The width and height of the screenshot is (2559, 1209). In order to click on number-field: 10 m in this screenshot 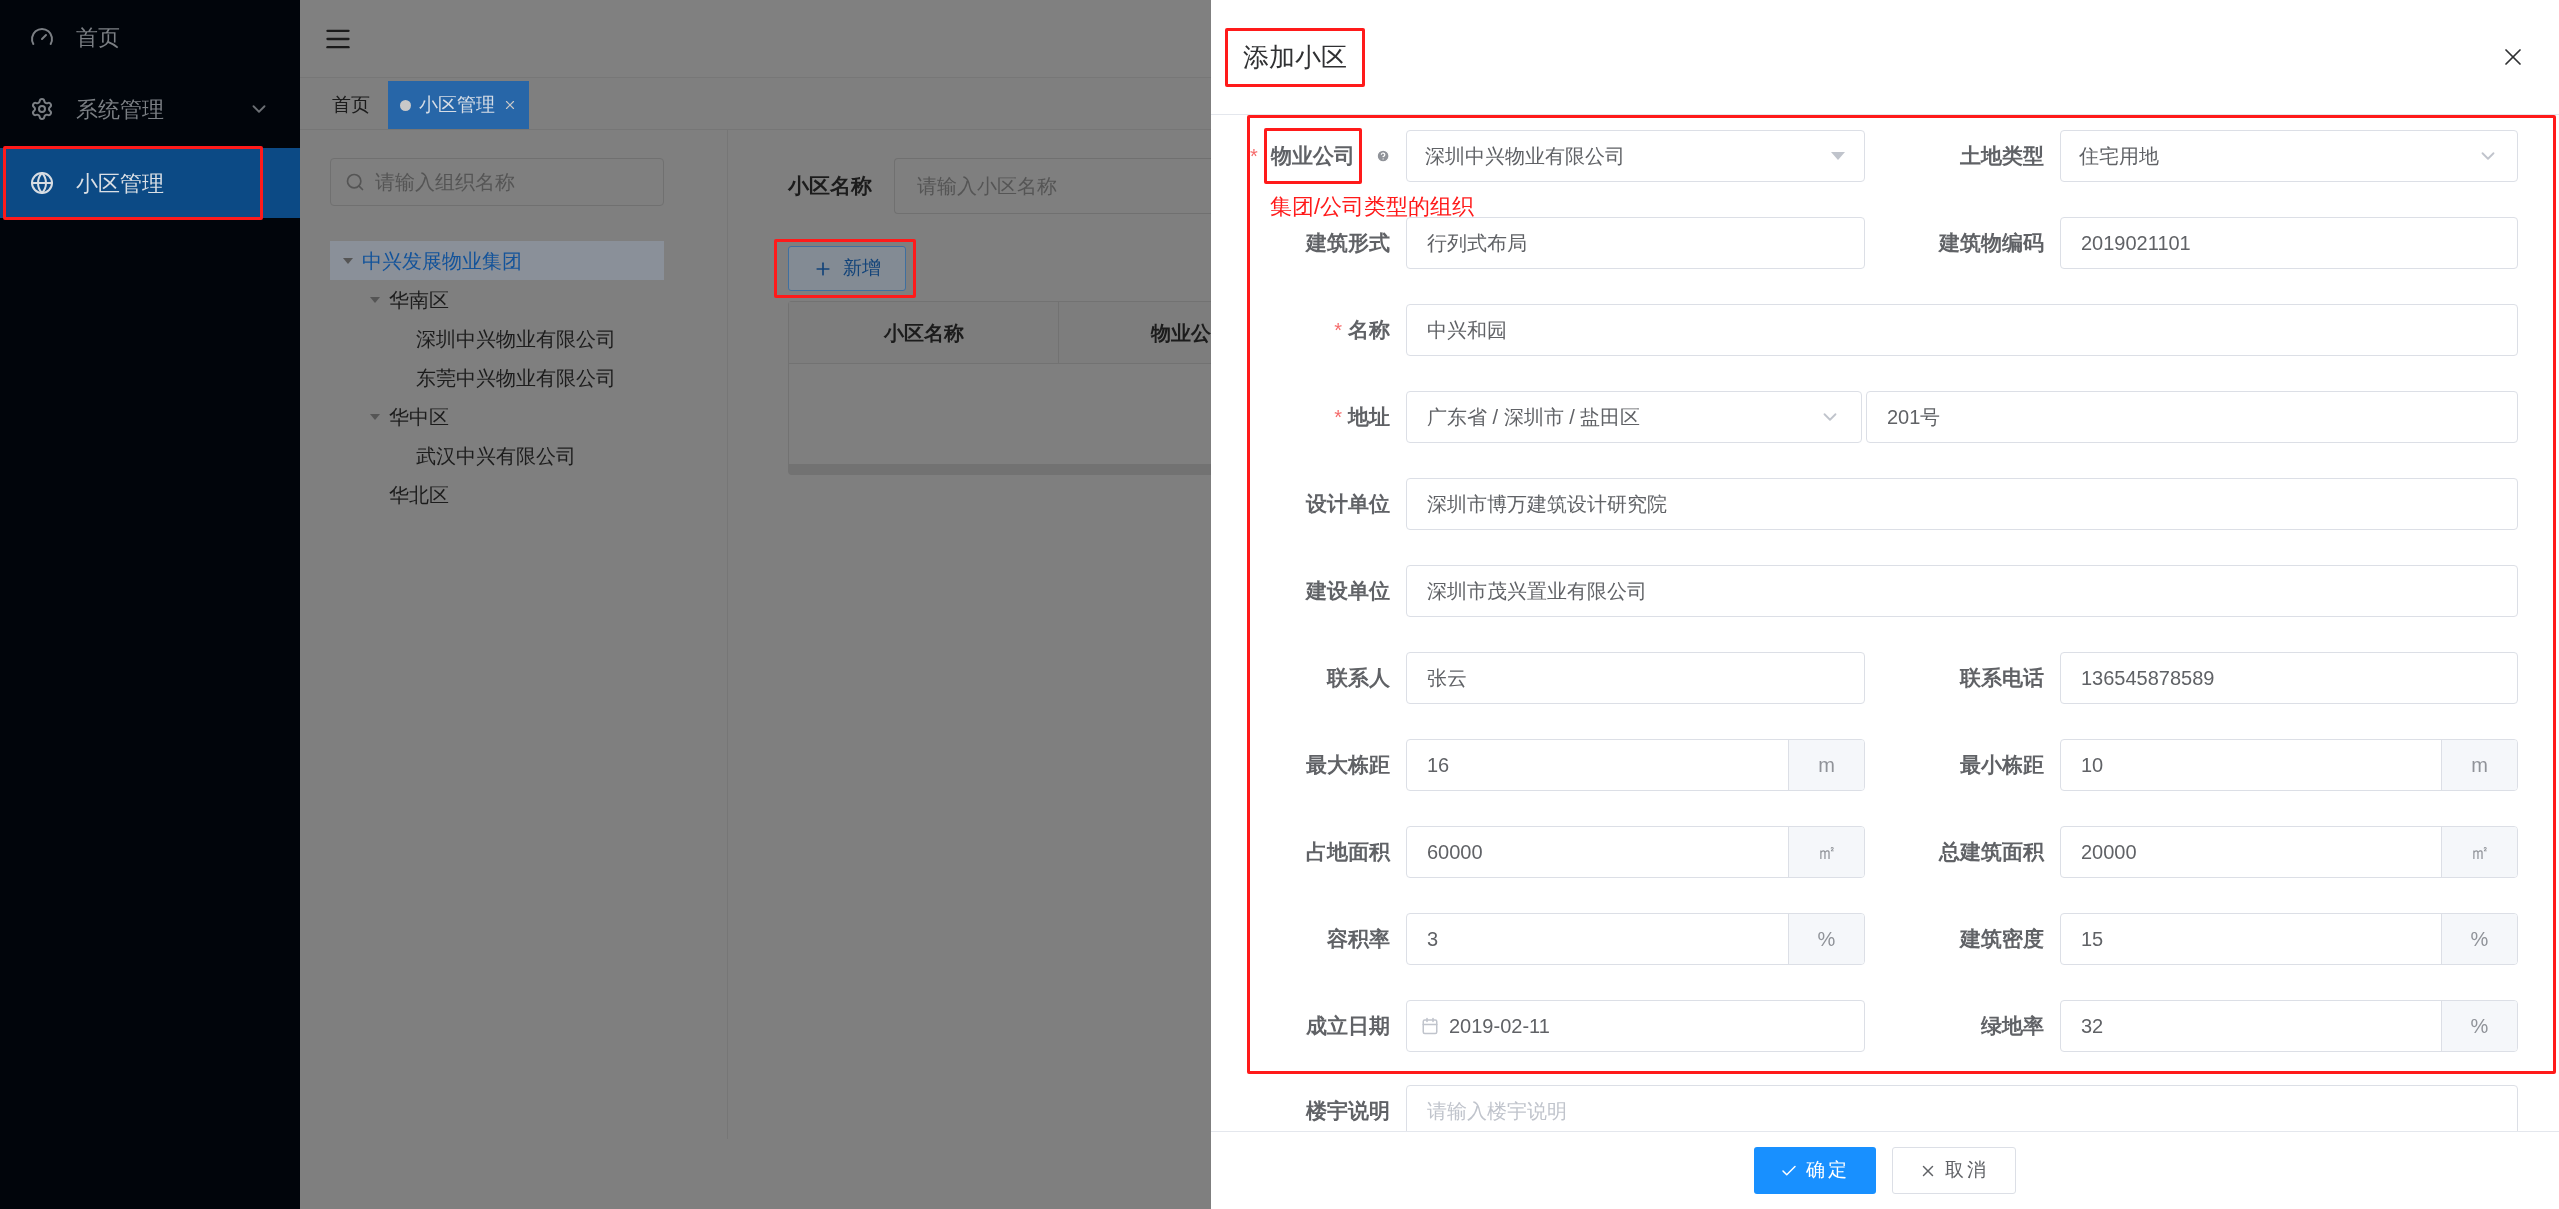, I will do `click(2289, 765)`.